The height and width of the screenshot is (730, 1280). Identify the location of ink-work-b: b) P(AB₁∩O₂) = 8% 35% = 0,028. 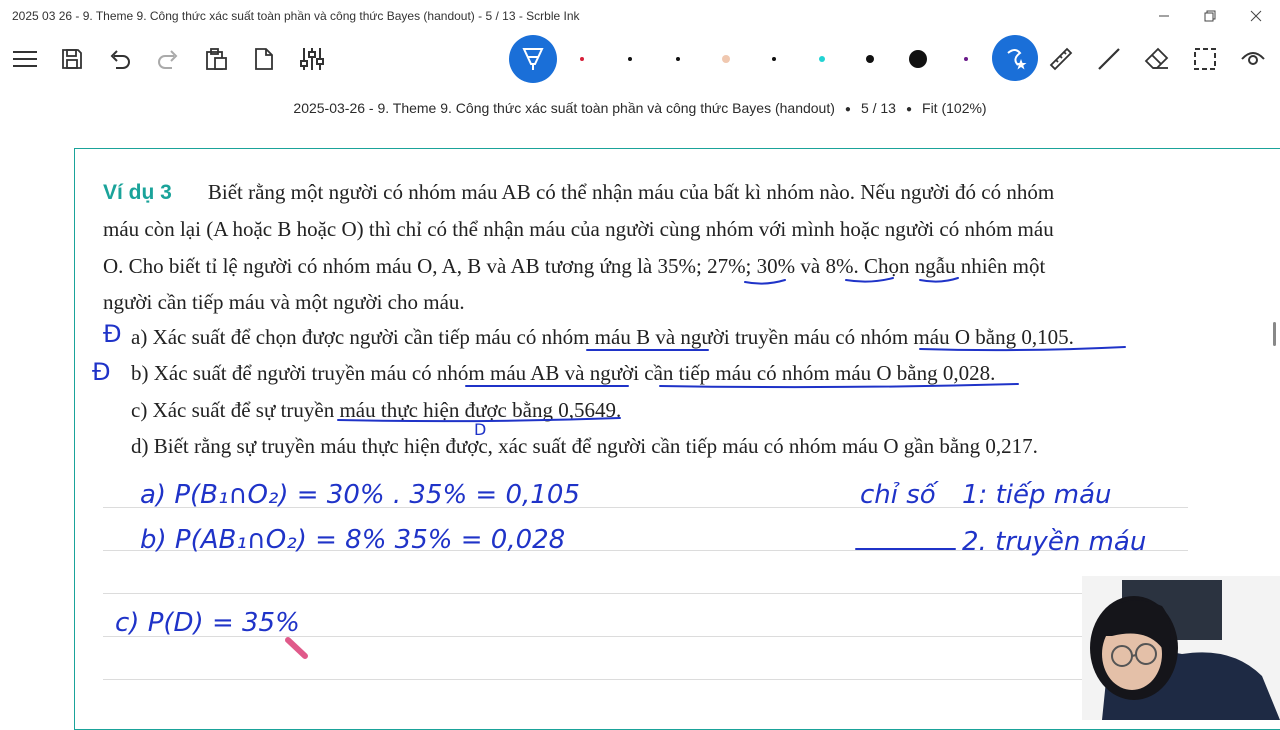
(353, 540).